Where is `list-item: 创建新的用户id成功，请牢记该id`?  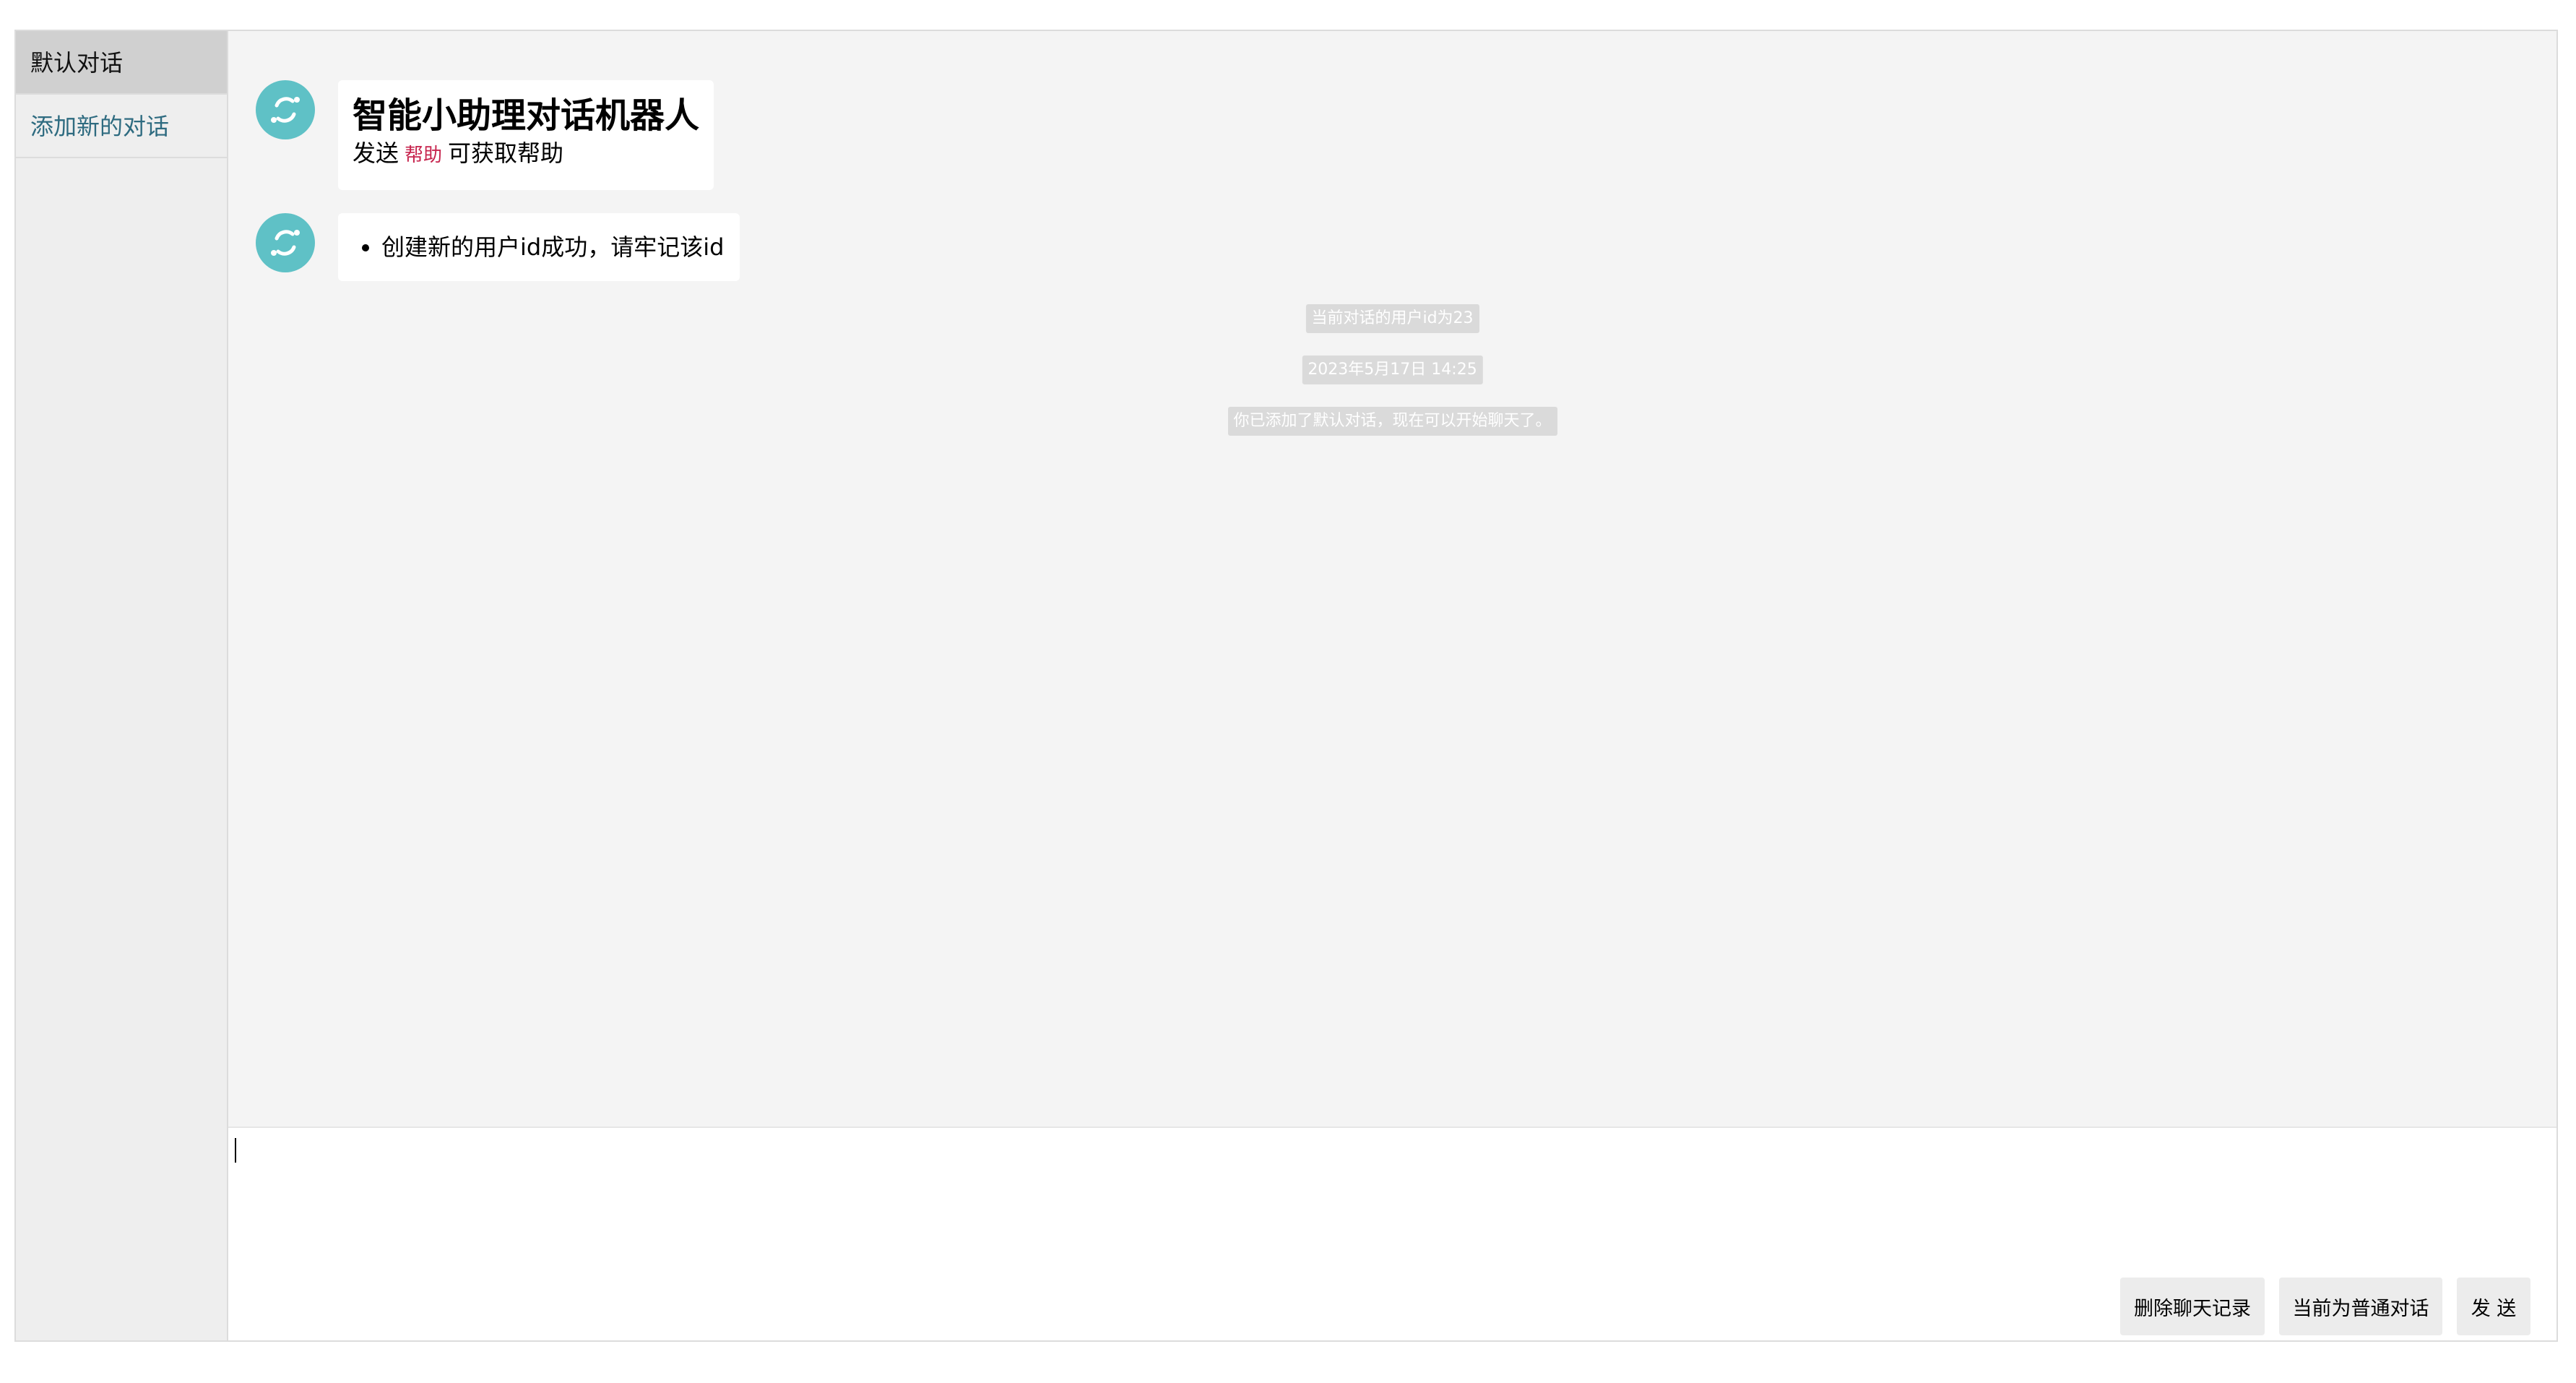 list-item: 创建新的用户id成功，请牢记该id is located at coordinates (553, 248).